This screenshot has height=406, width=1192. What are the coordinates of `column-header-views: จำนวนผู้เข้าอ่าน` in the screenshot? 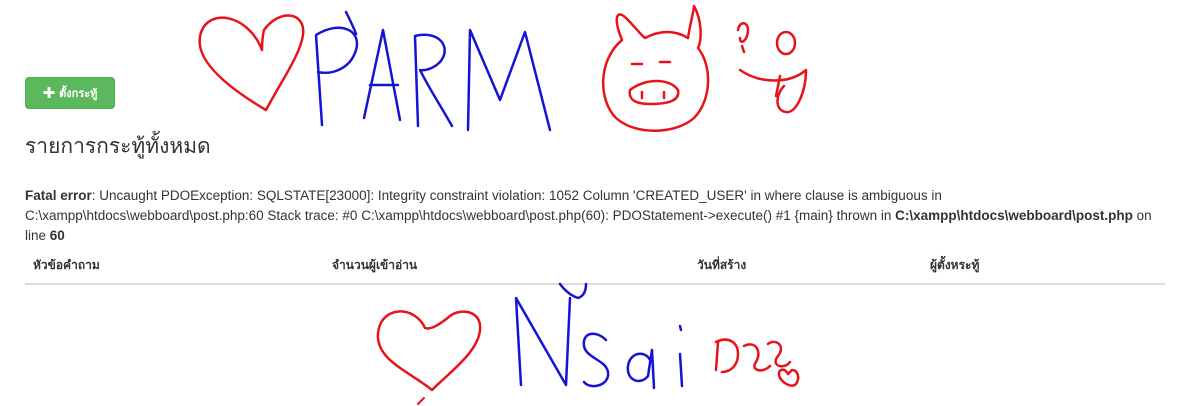 It's located at (375, 265).